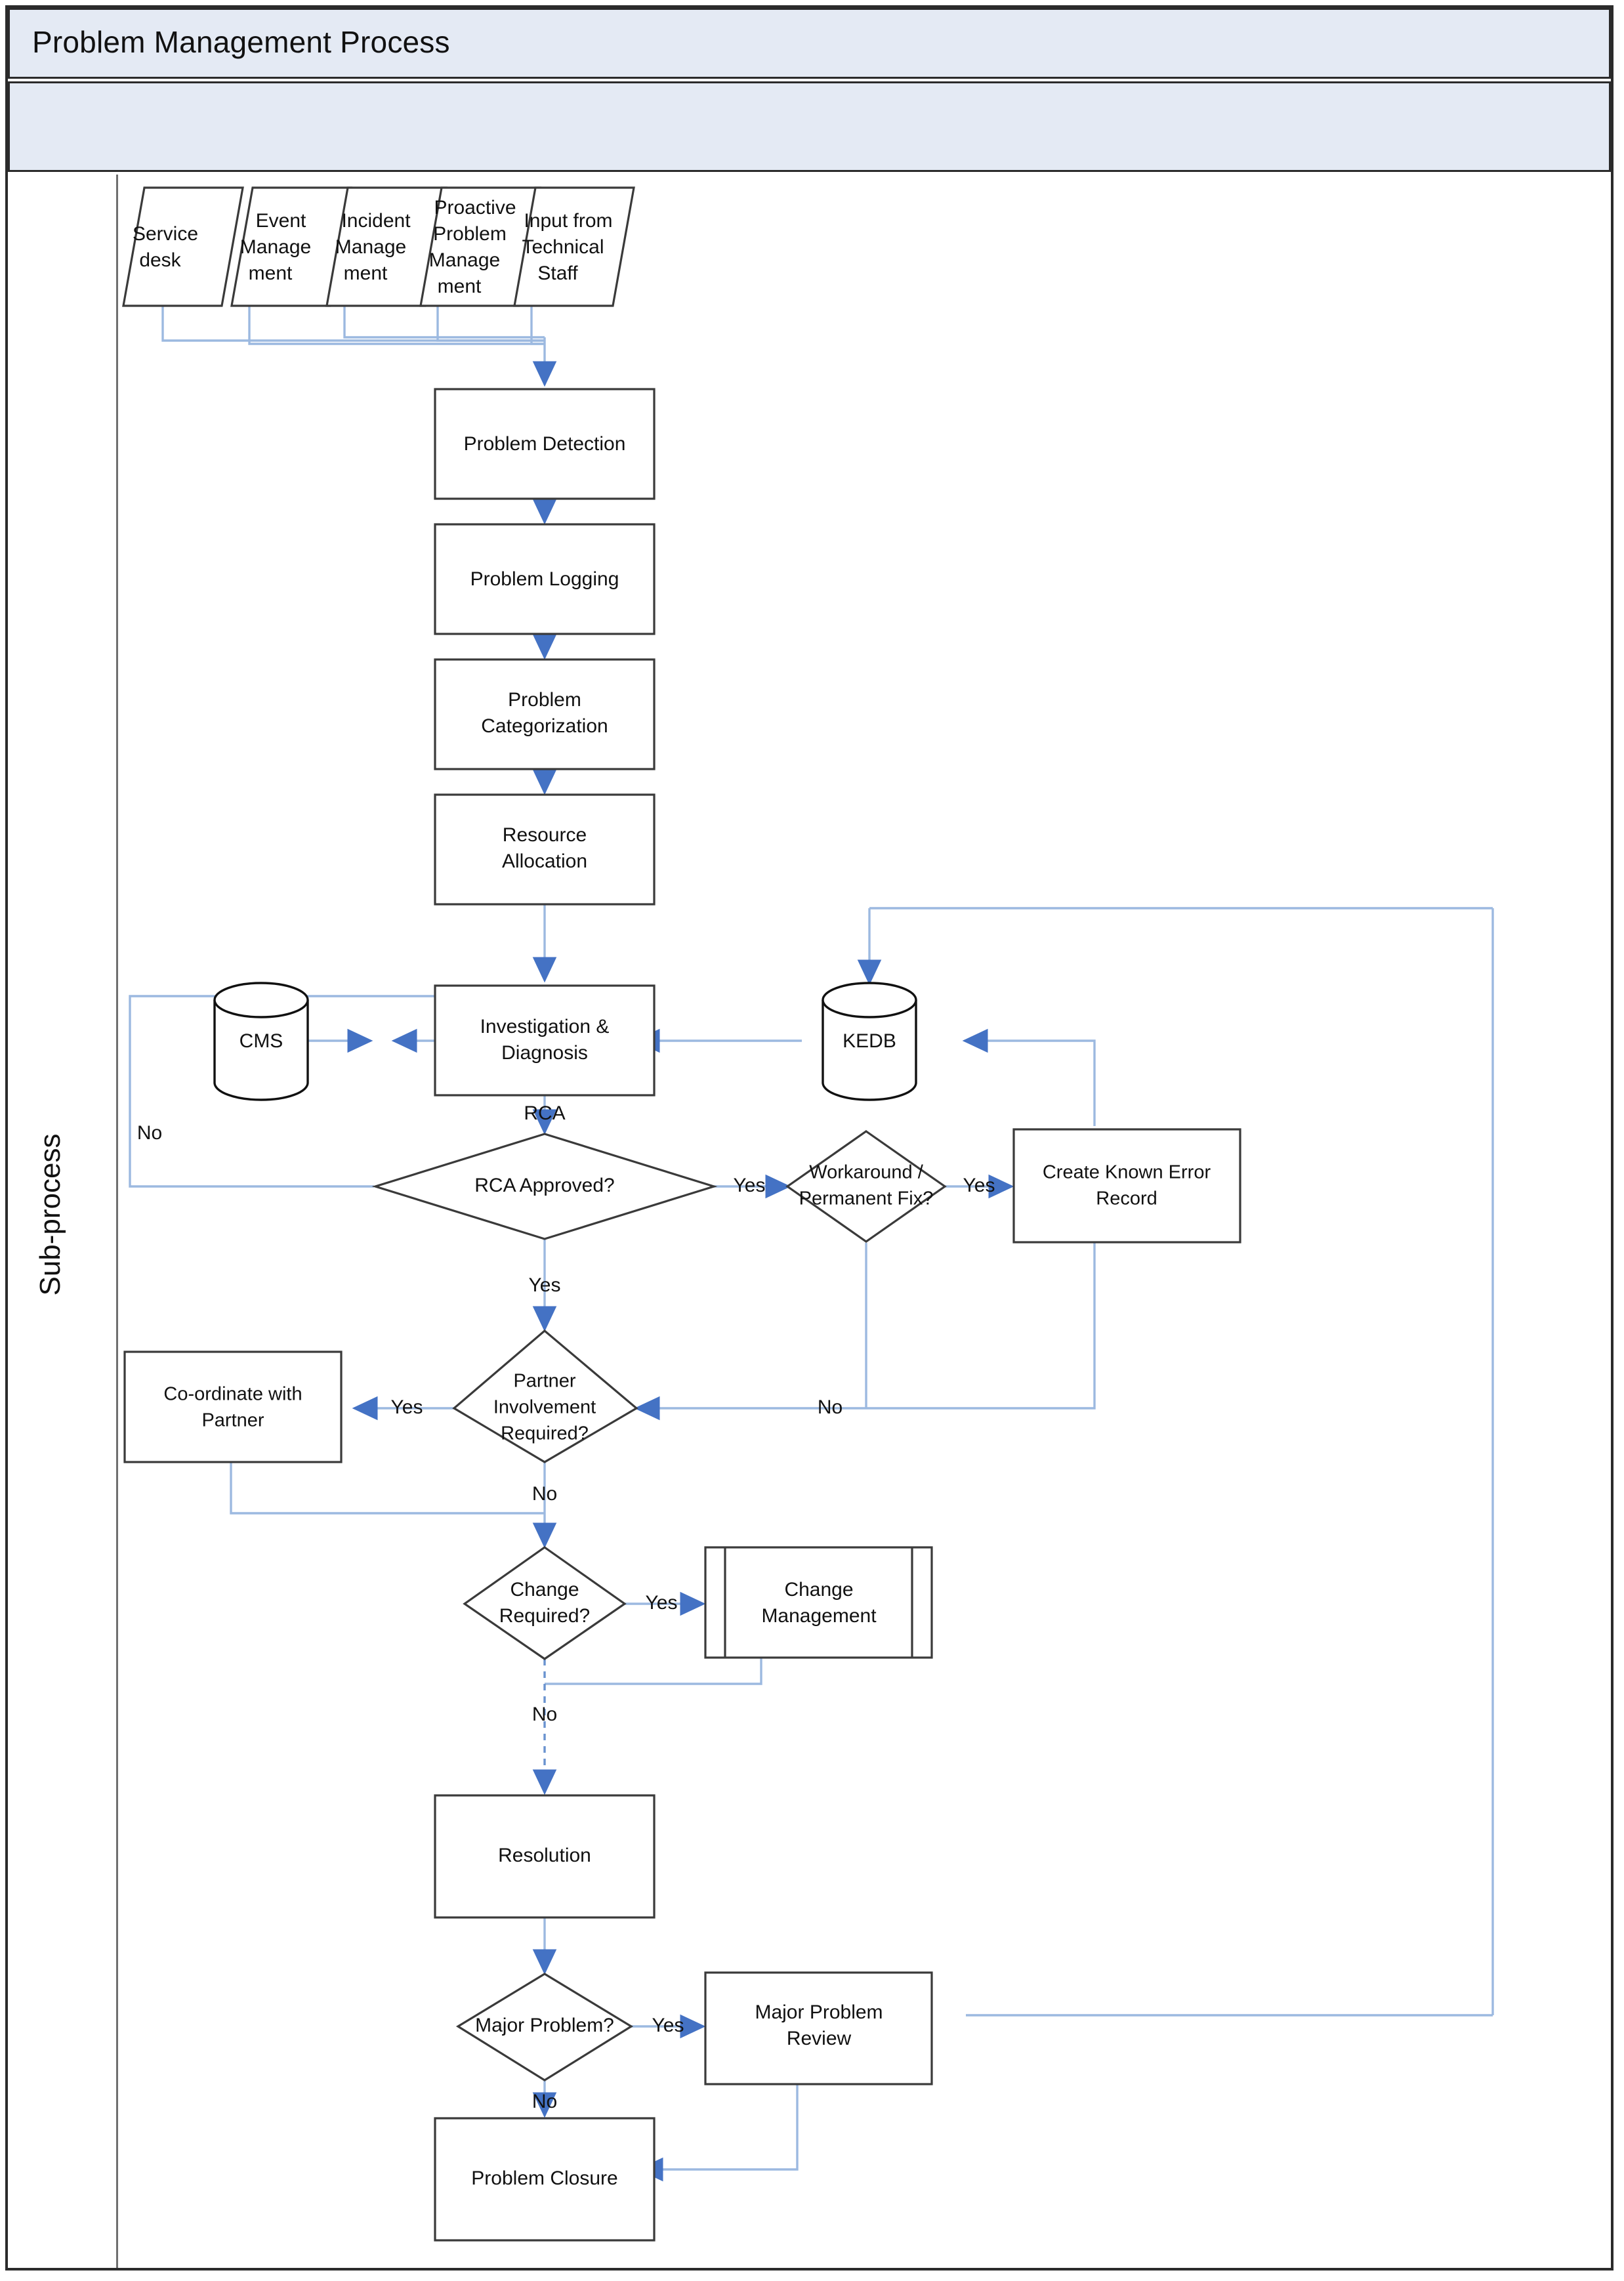 This screenshot has width=1624, height=2281. Describe the element at coordinates (545, 835) in the screenshot. I see `node-label: Resource` at that location.